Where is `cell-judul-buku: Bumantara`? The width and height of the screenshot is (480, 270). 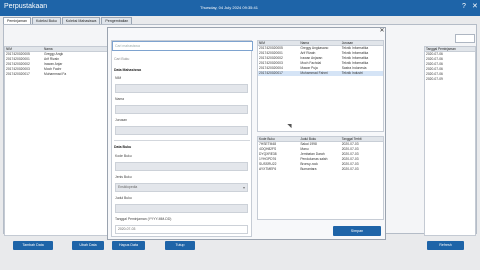
cell-judul-buku: Bumantara is located at coordinates (308, 169).